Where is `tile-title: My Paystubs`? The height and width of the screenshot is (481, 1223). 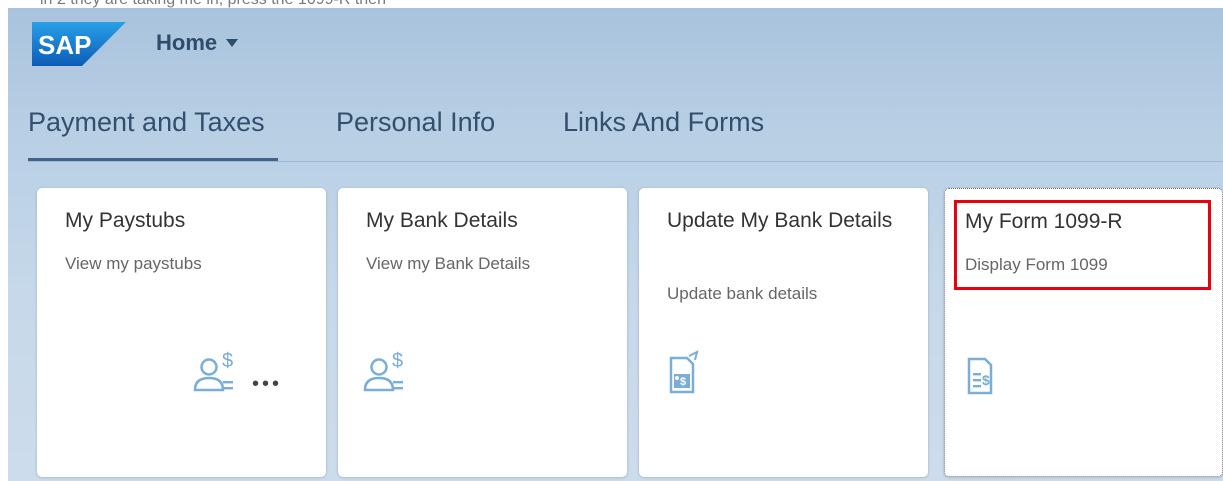
tile-title: My Paystubs is located at coordinates (125, 220).